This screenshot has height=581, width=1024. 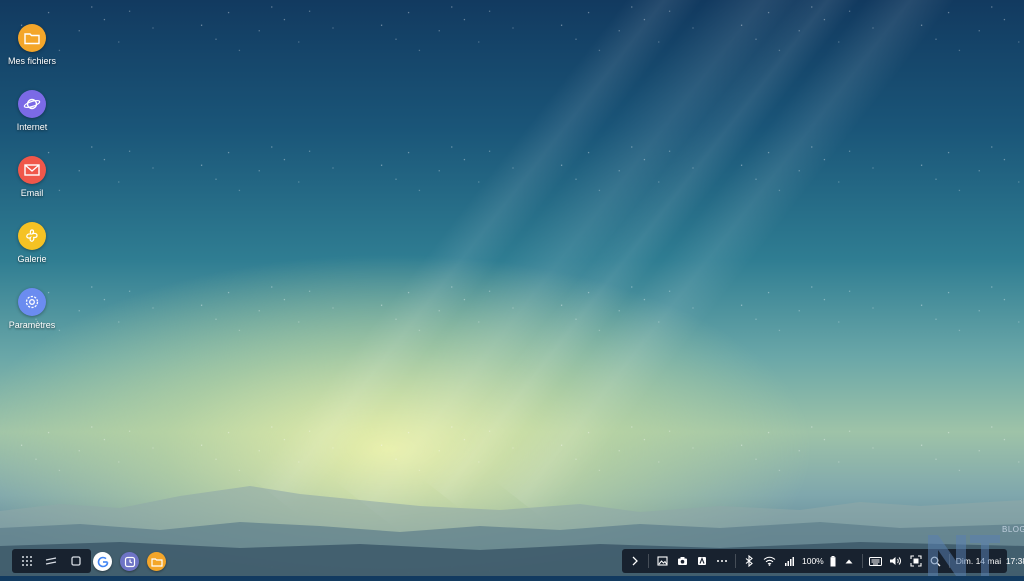 I want to click on bluetooth-status, so click(x=749, y=561).